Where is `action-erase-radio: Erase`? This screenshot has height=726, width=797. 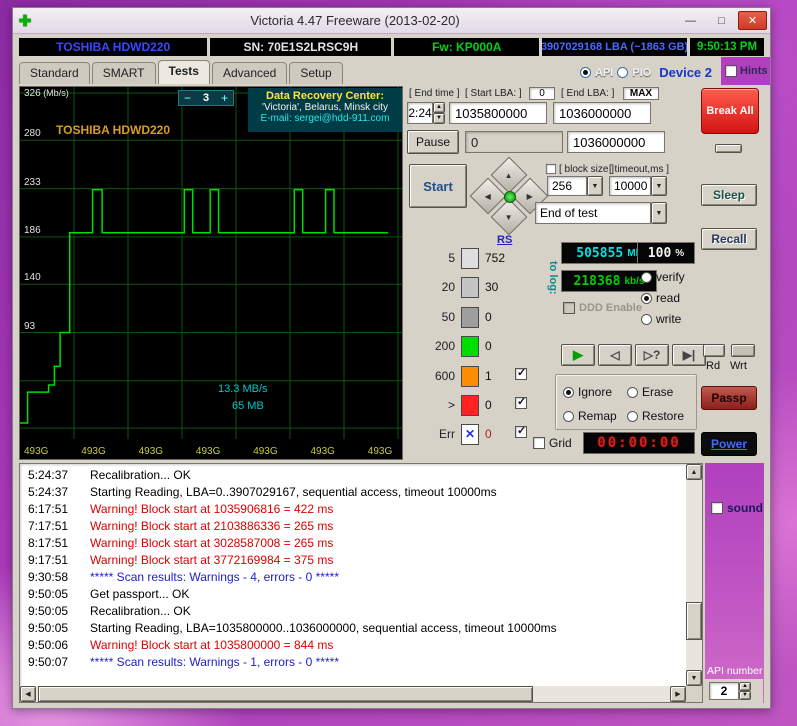
action-erase-radio: Erase is located at coordinates (659, 392).